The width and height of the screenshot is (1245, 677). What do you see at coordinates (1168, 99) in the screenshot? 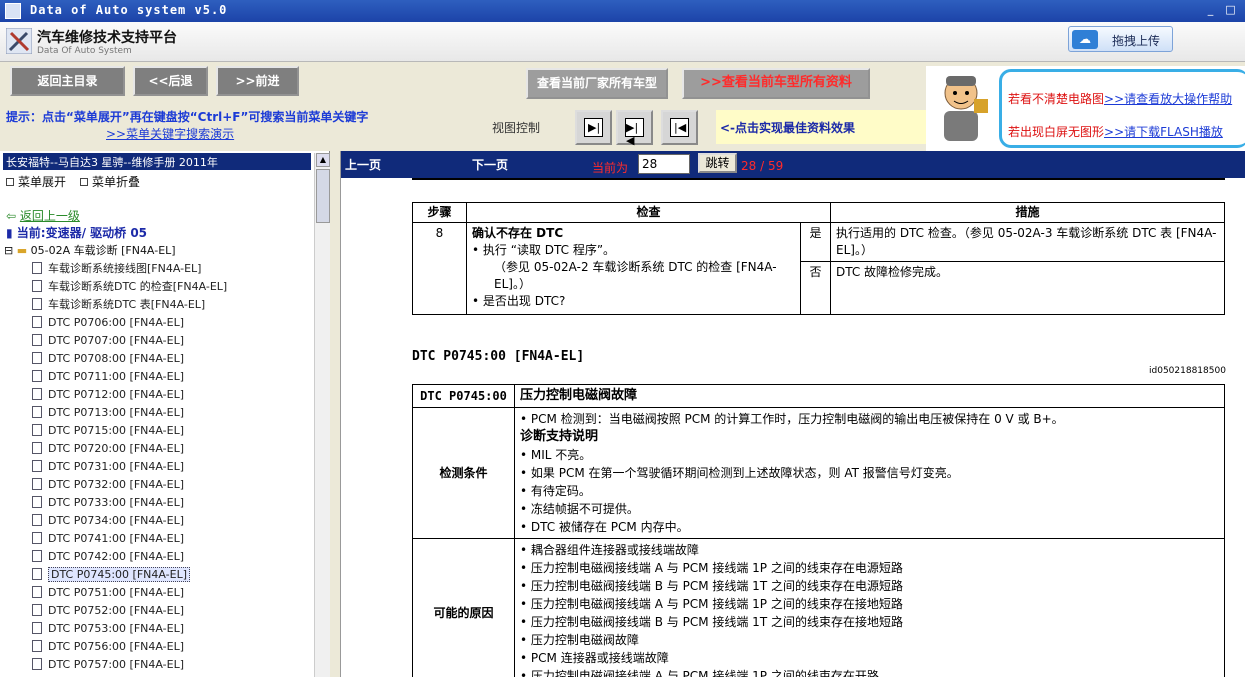
I see `zoom-help-link: >>请查看放大操作帮助` at bounding box center [1168, 99].